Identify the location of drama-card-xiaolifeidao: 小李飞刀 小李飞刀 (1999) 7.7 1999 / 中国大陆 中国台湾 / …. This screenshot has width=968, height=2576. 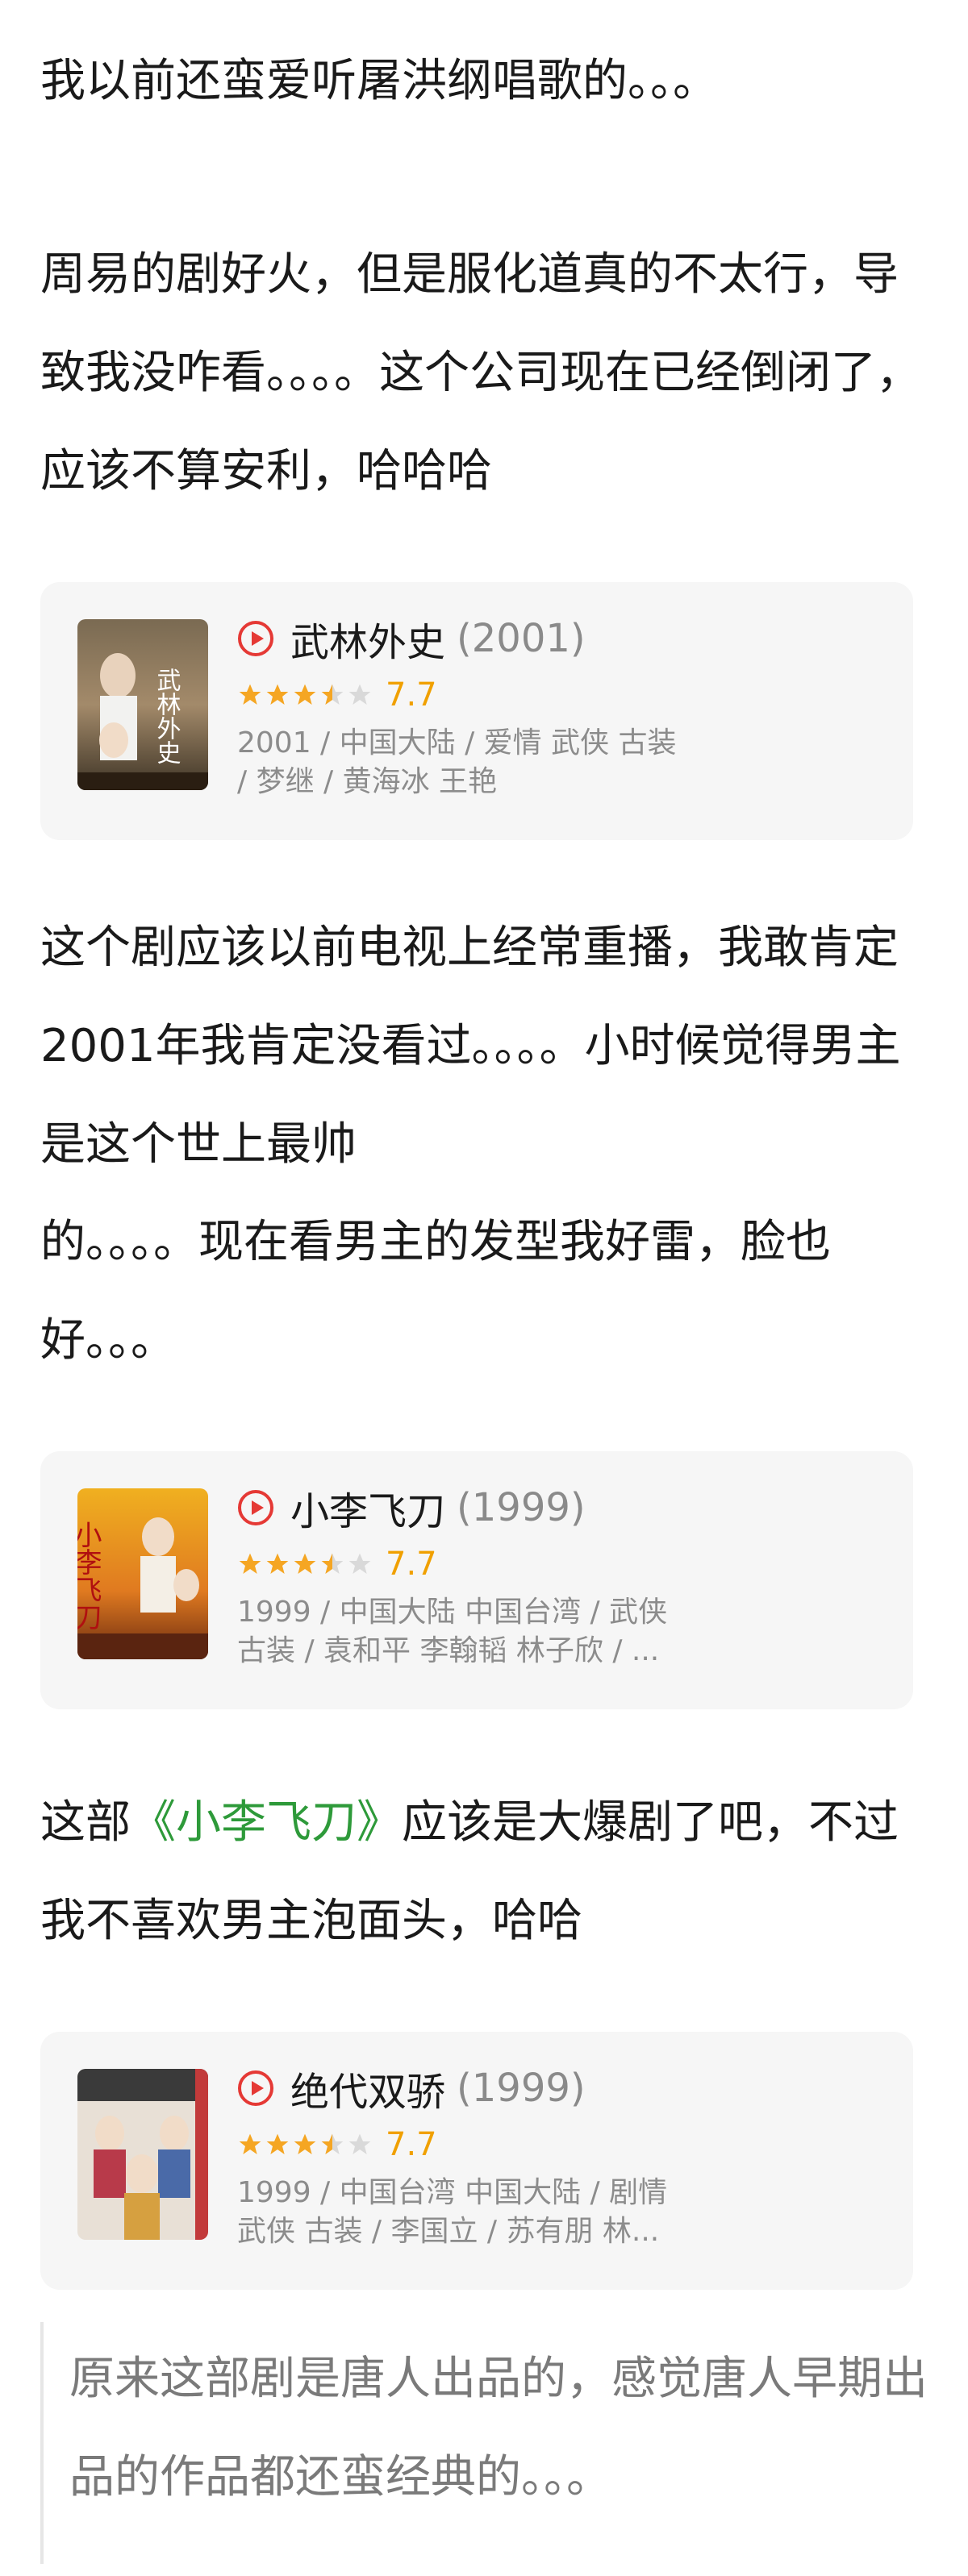
(476, 1580).